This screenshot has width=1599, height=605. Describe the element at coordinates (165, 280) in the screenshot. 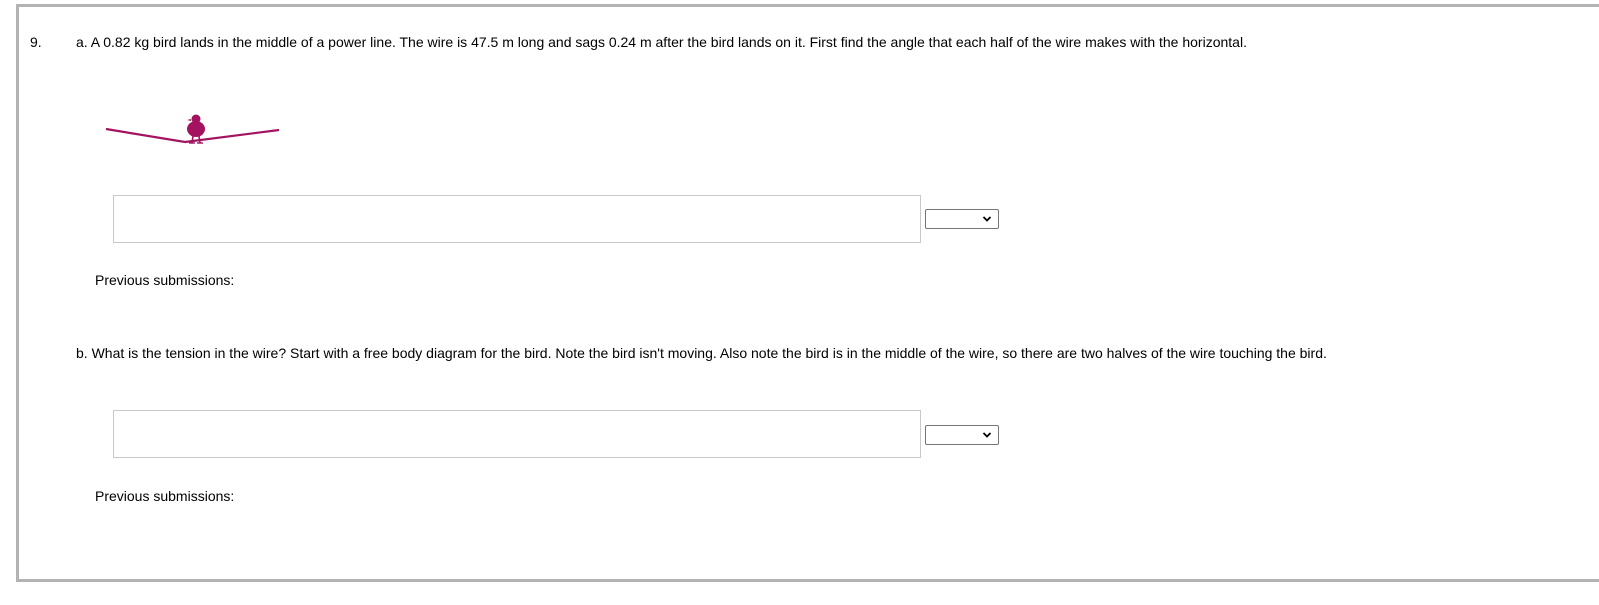

I see `part-a-previous-submissions: Previous submissions:` at that location.